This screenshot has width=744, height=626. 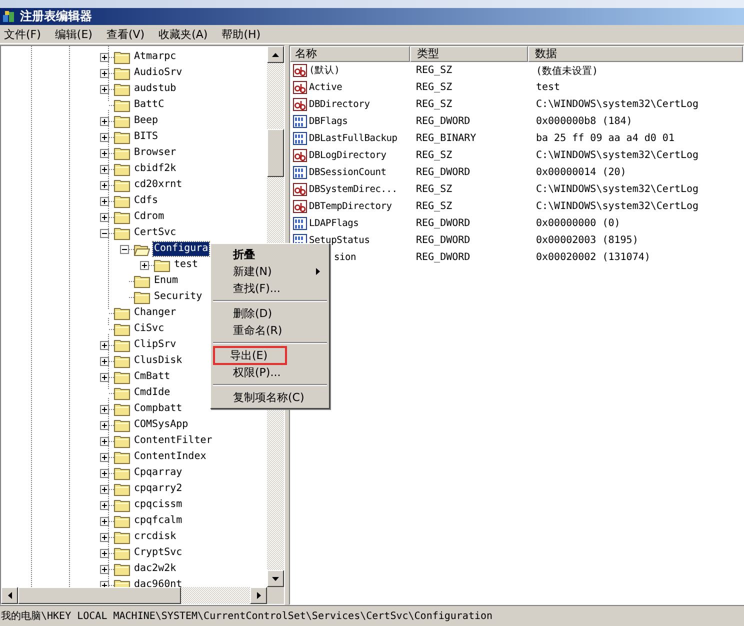 What do you see at coordinates (581, 172) in the screenshot?
I see `value-data: 0x00000014 (20)` at bounding box center [581, 172].